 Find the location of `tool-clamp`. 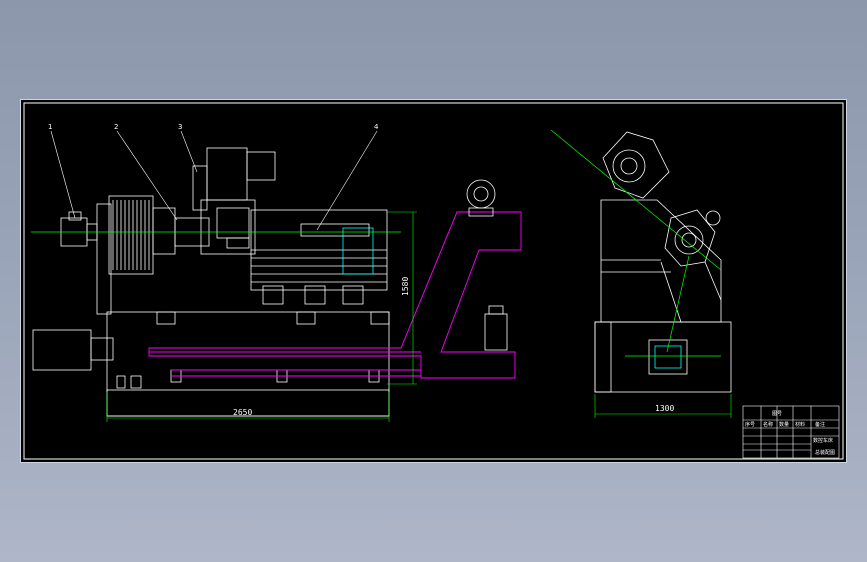

tool-clamp is located at coordinates (238, 243).